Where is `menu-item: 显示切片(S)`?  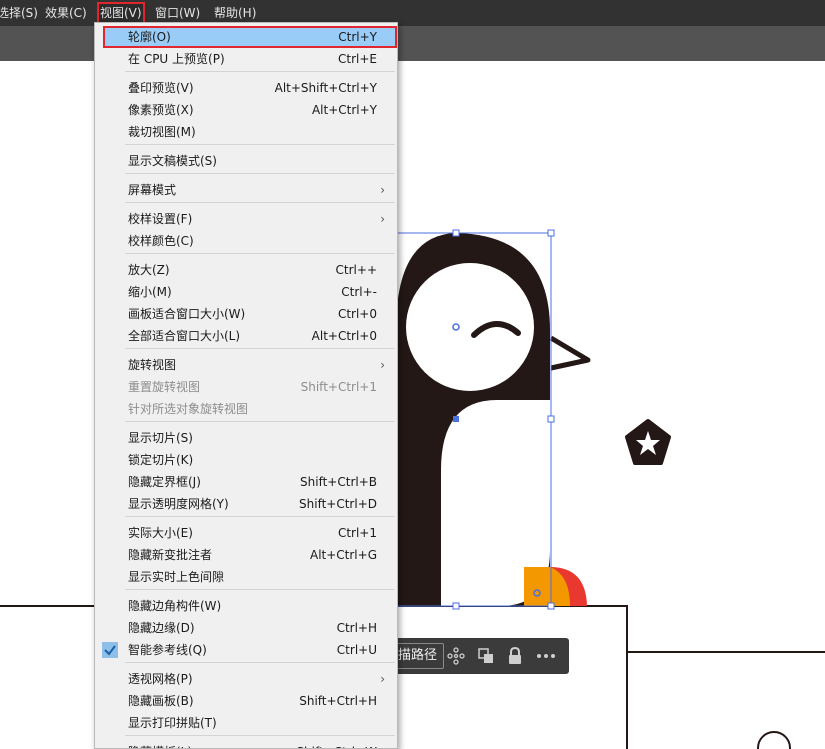 menu-item: 显示切片(S) is located at coordinates (246, 438).